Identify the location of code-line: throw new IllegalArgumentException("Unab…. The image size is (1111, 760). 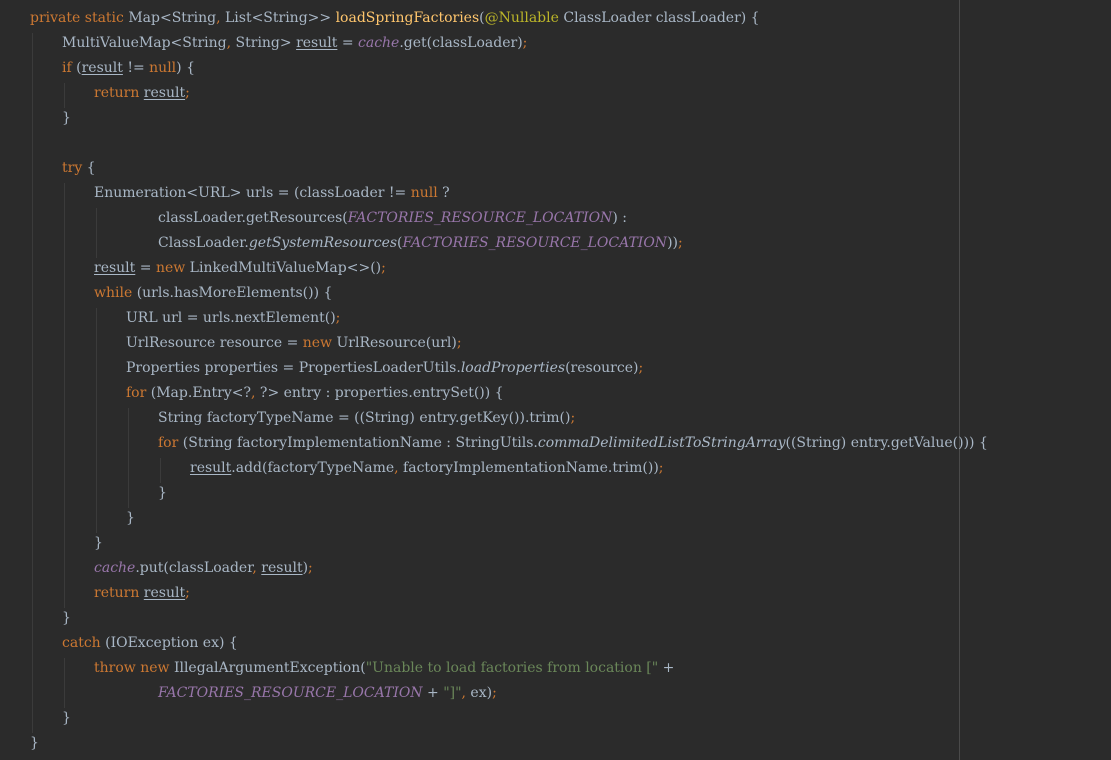
(384, 670).